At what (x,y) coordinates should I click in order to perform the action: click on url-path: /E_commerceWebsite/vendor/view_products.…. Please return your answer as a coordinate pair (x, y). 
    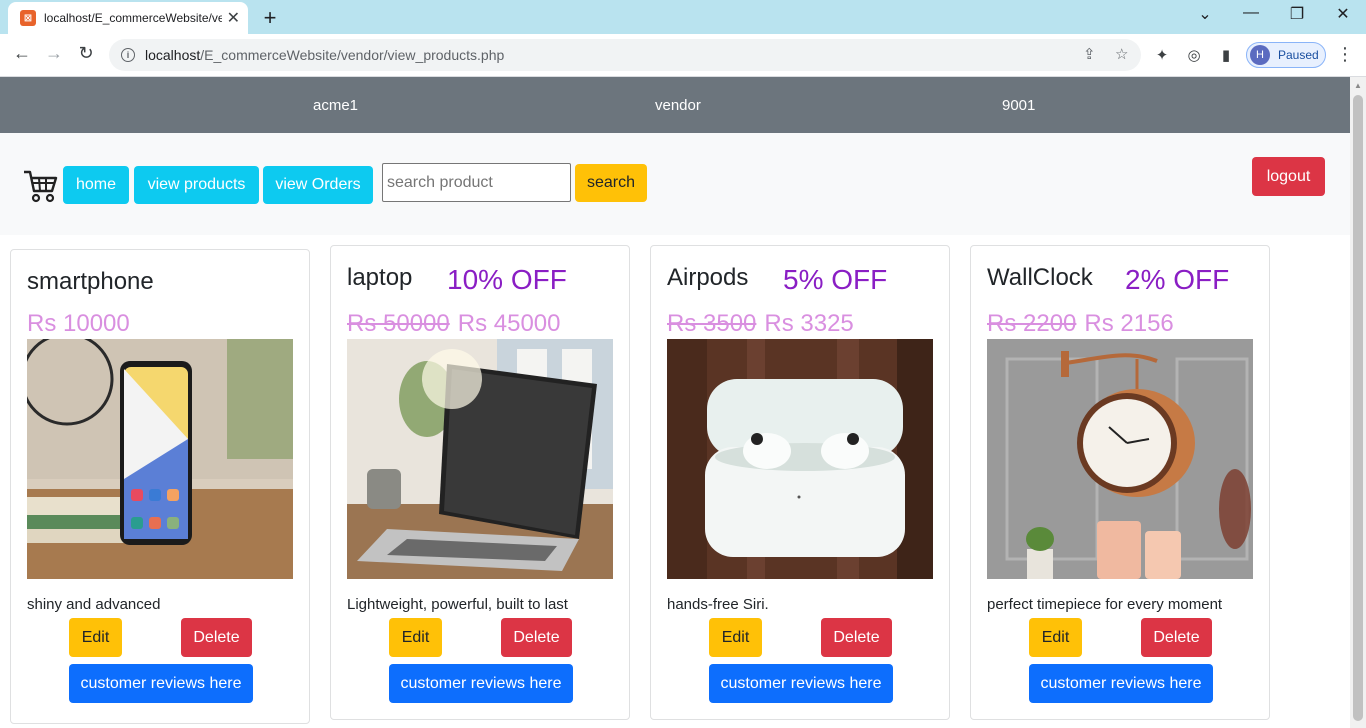
    Looking at the image, I should click on (352, 55).